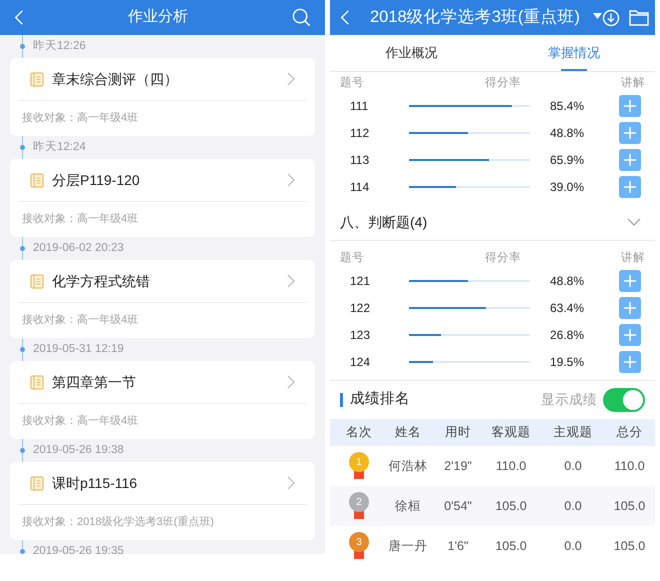  Describe the element at coordinates (568, 308) in the screenshot. I see `score-rate: 63.4%` at that location.